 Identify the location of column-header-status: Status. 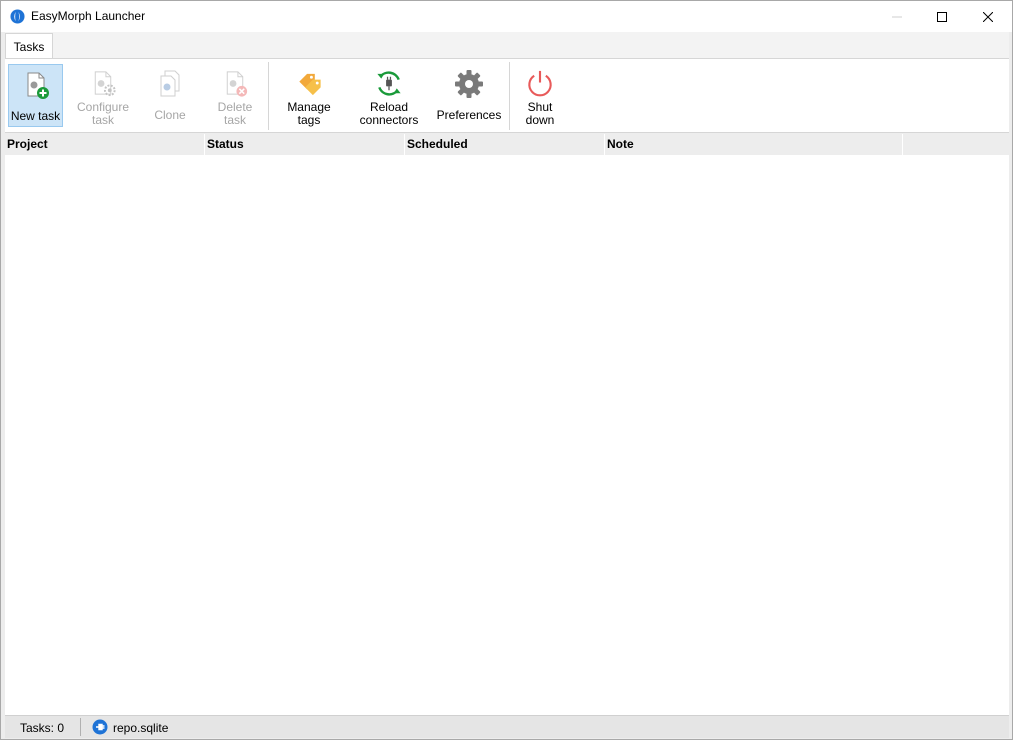
(305, 144).